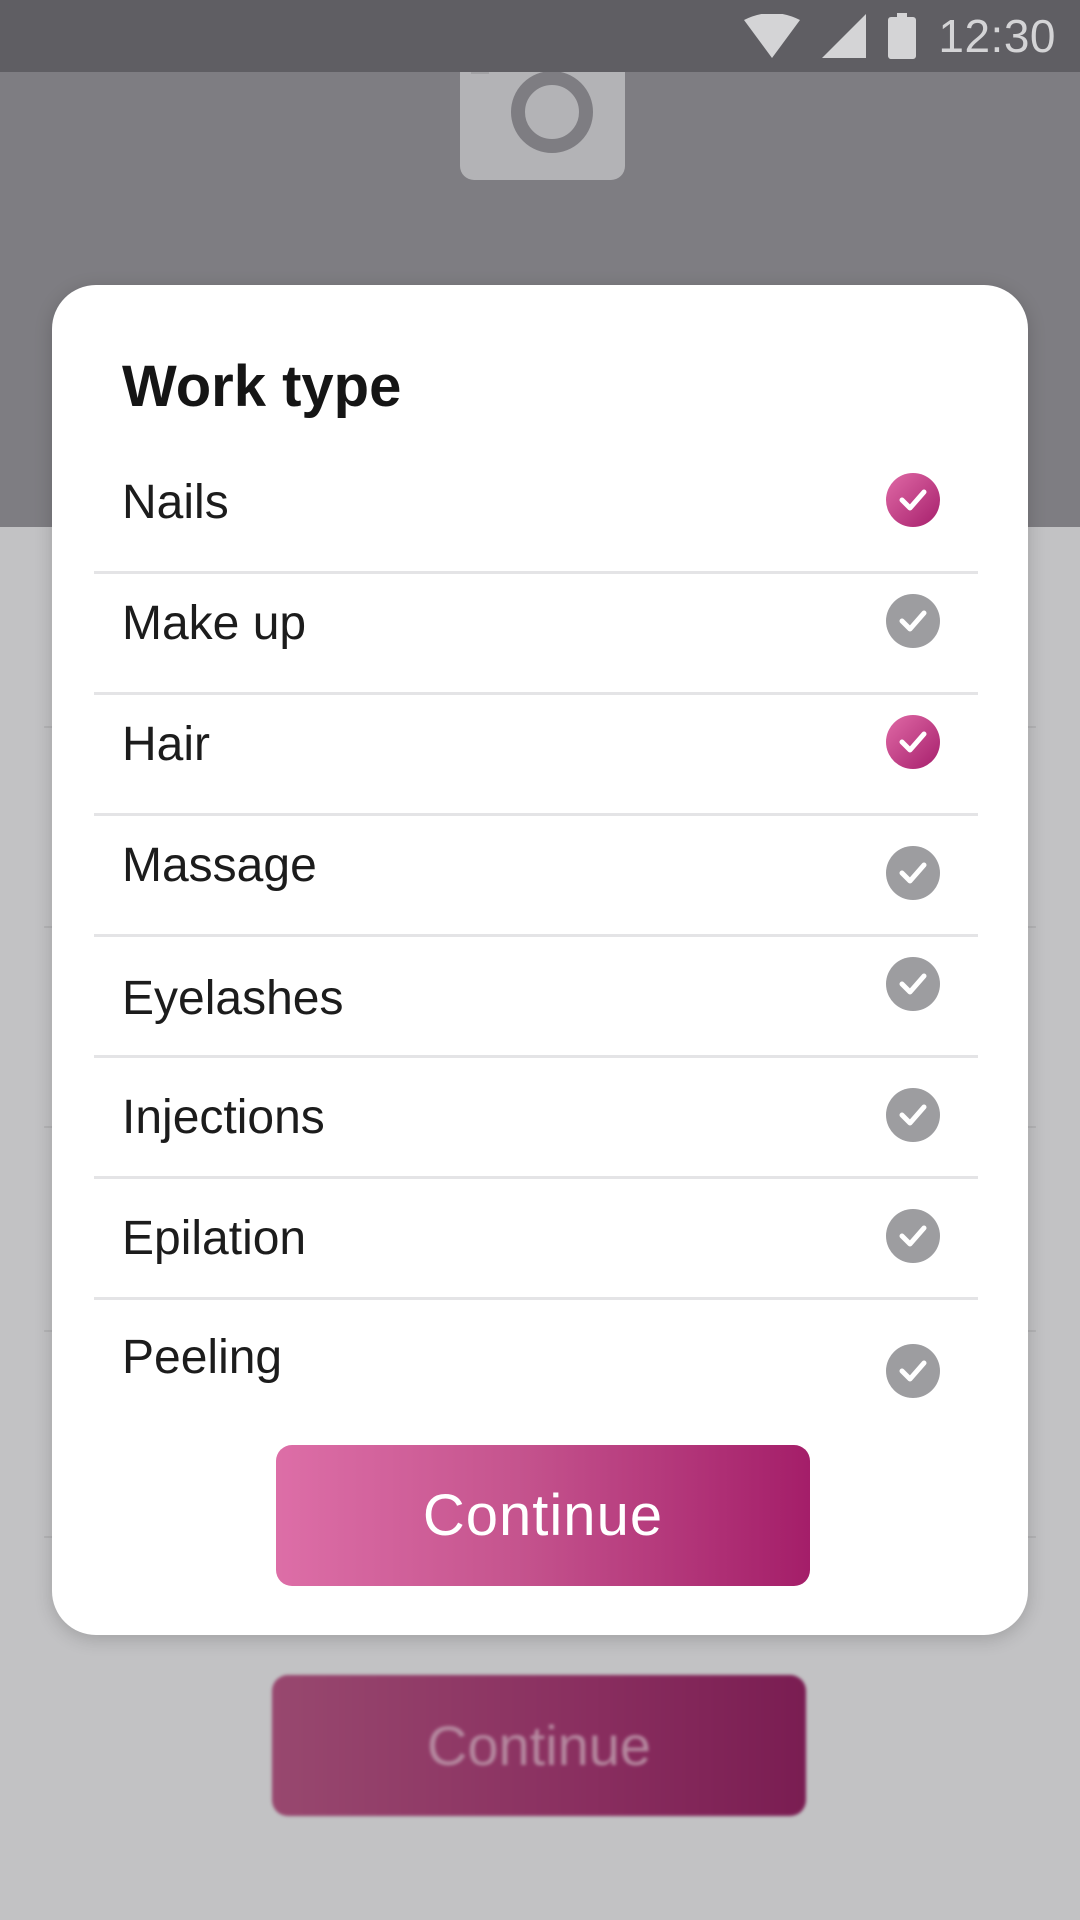 This screenshot has height=1920, width=1080. Describe the element at coordinates (536, 876) in the screenshot. I see `option-massage: Massage` at that location.